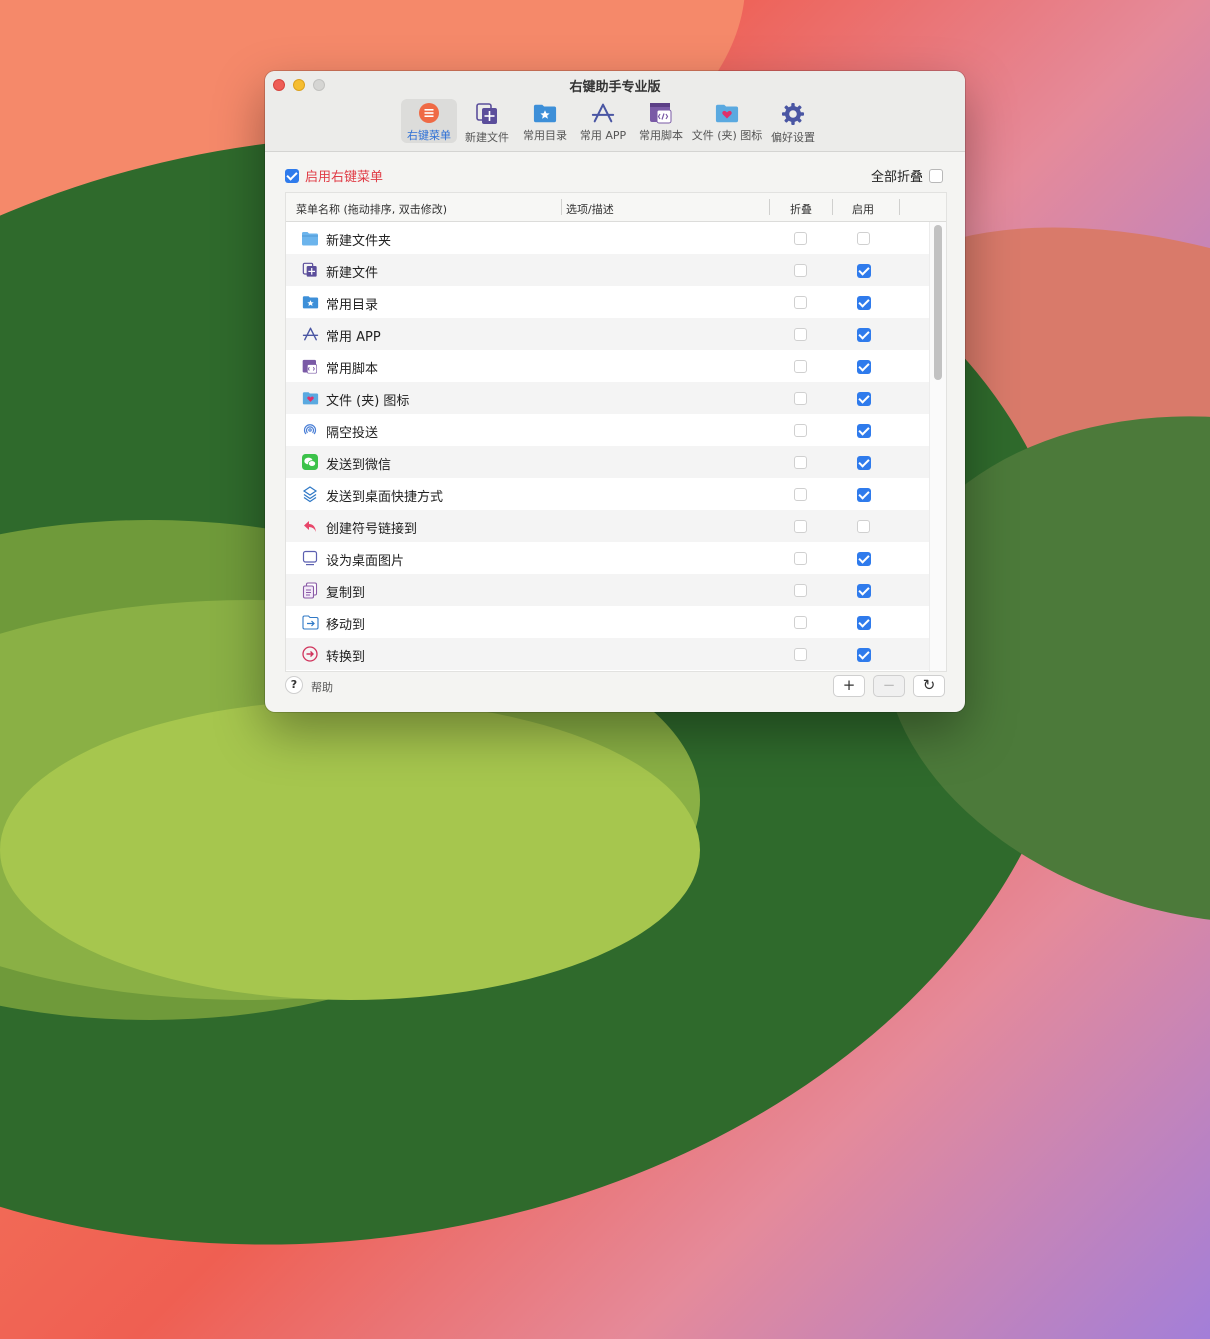 The width and height of the screenshot is (1210, 1339). I want to click on row-name: 发送到微信, so click(359, 465).